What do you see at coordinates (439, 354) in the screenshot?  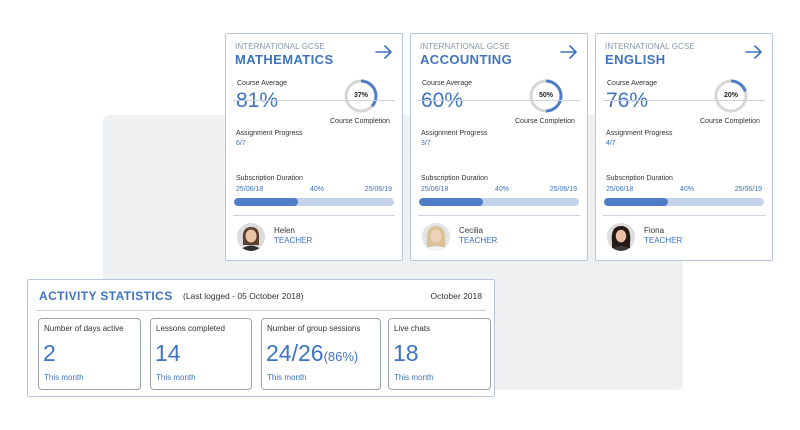 I see `stat-tile-live-chats: Live chats 18 This month` at bounding box center [439, 354].